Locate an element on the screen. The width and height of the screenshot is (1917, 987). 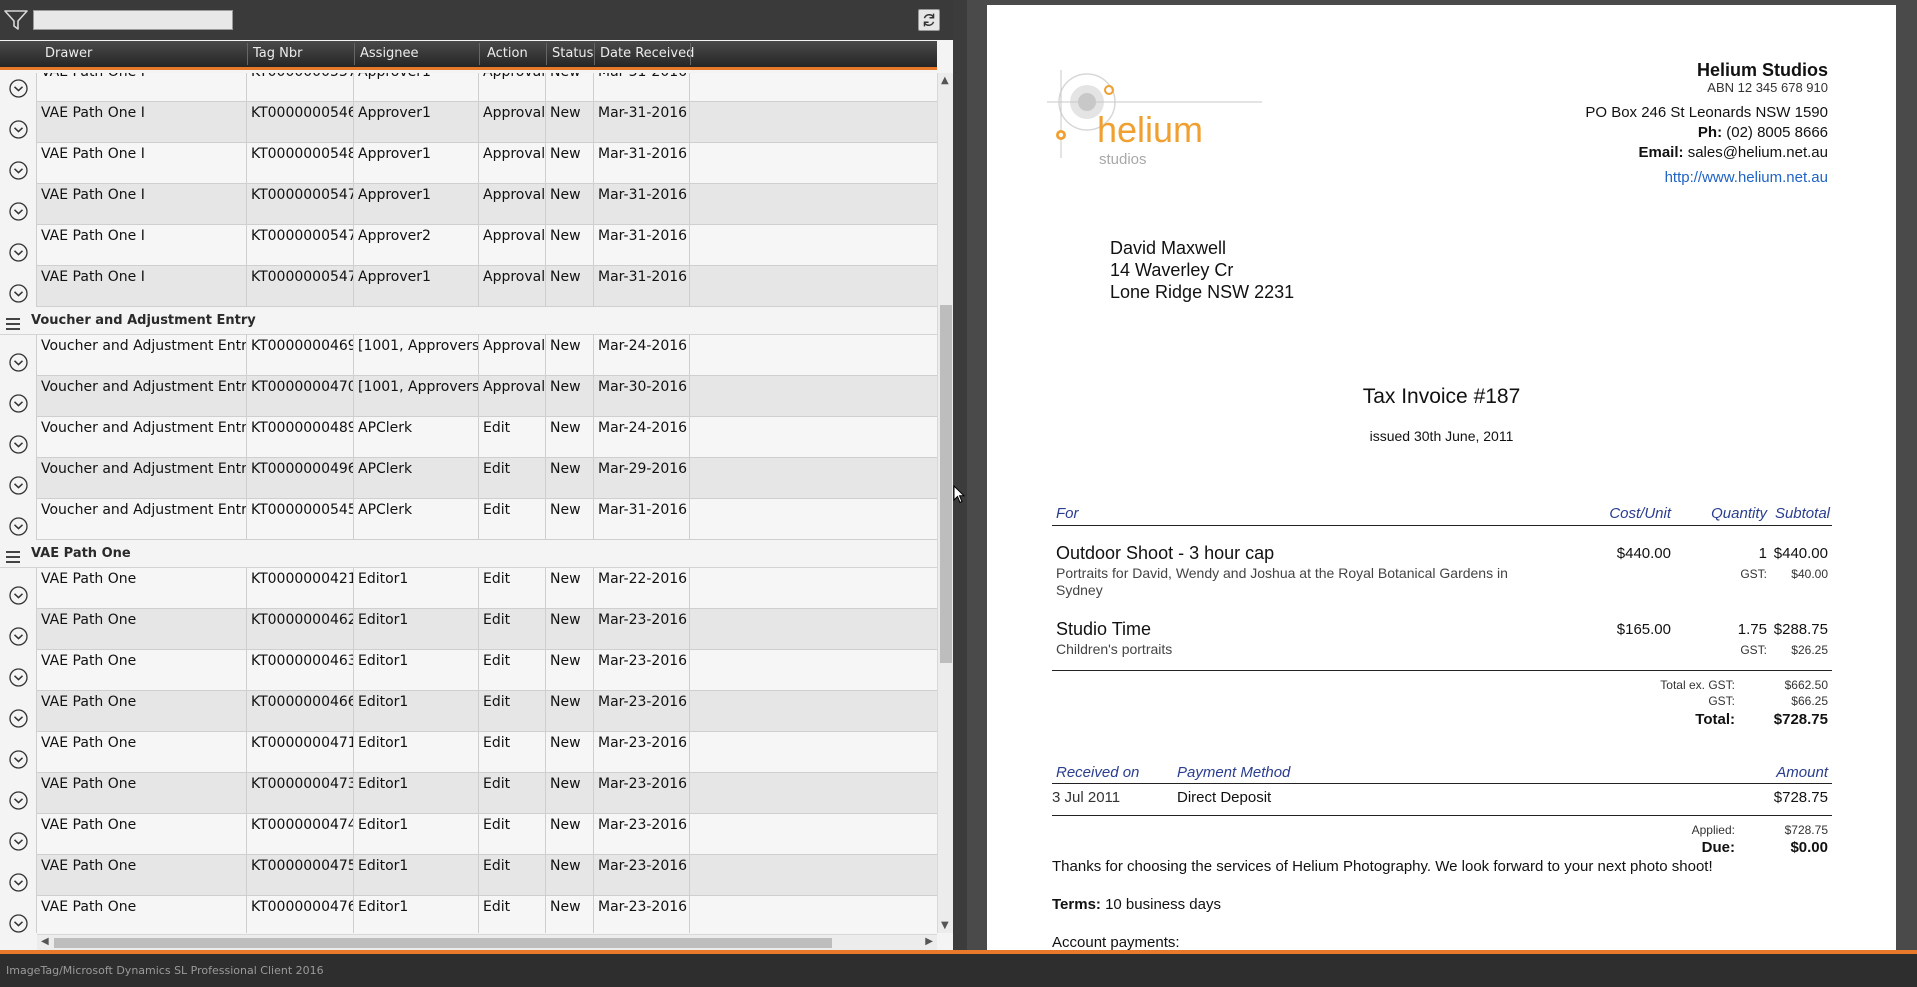
cell-action: Edit is located at coordinates (512, 875).